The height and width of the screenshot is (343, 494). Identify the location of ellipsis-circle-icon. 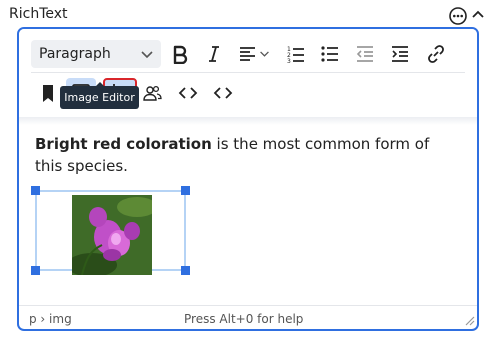
(458, 16).